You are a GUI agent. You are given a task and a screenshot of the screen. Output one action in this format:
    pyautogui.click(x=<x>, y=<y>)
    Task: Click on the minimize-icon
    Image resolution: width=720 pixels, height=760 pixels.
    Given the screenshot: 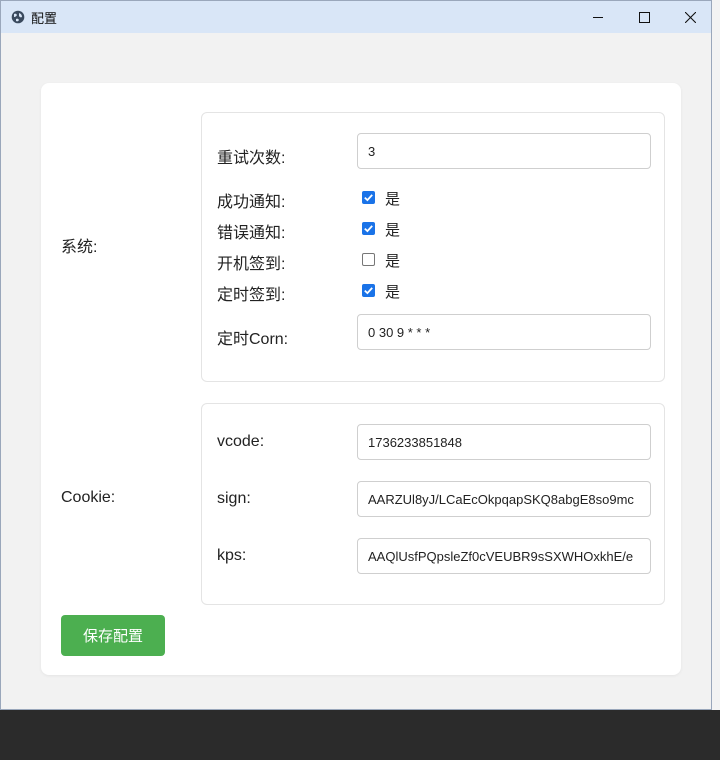 What is the action you would take?
    pyautogui.click(x=597, y=17)
    